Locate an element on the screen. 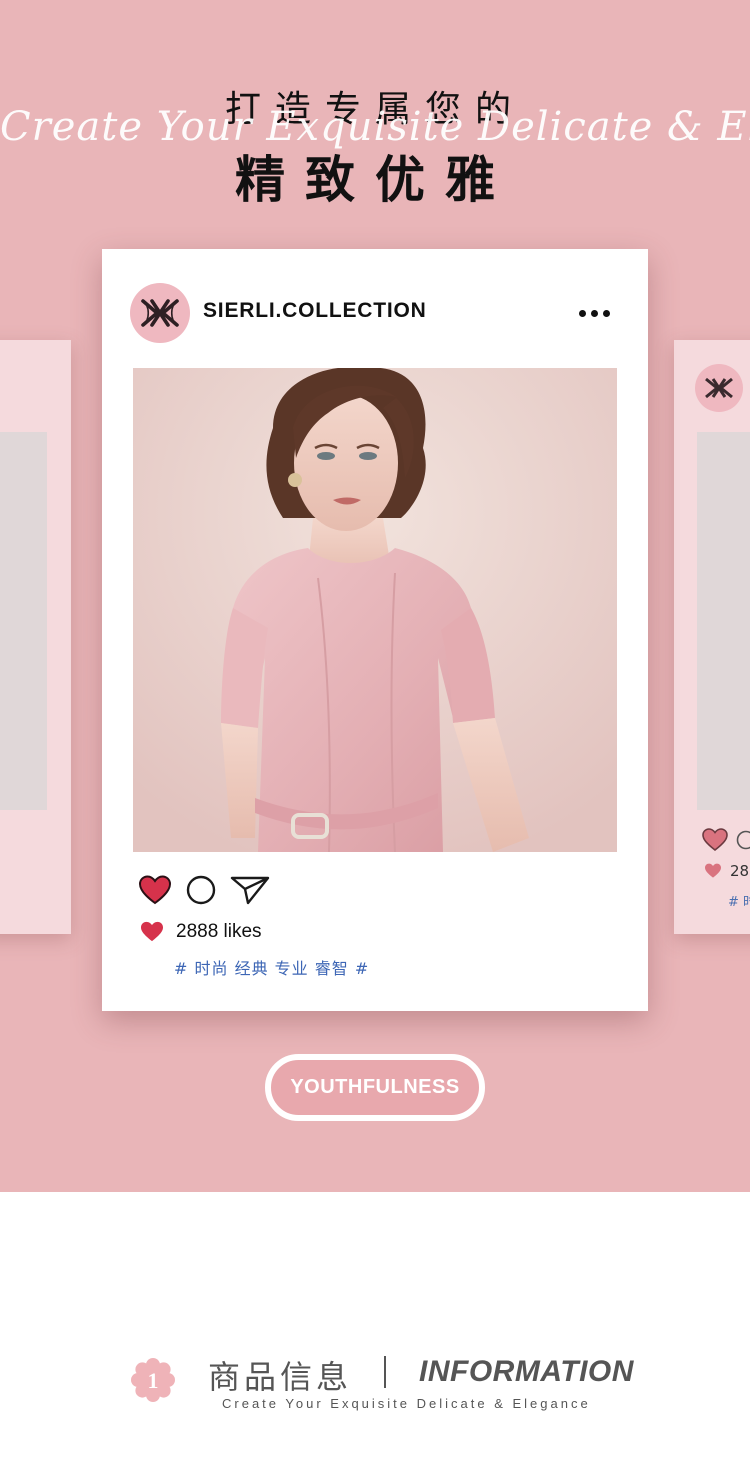  avatar is located at coordinates (160, 313).